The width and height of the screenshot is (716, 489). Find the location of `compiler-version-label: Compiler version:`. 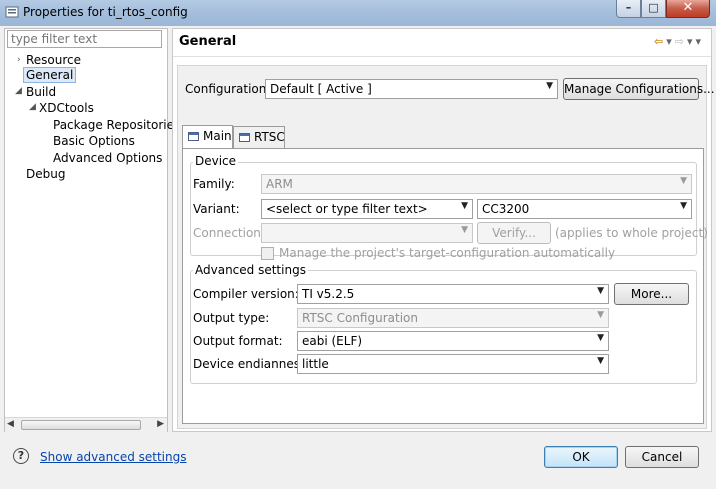

compiler-version-label: Compiler version: is located at coordinates (246, 294).